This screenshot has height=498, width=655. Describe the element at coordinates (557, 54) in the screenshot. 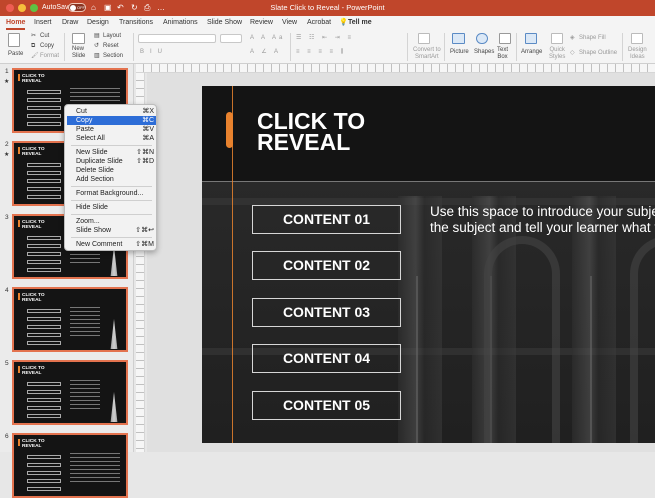

I see `quick-styles-button: Quick Styles` at that location.